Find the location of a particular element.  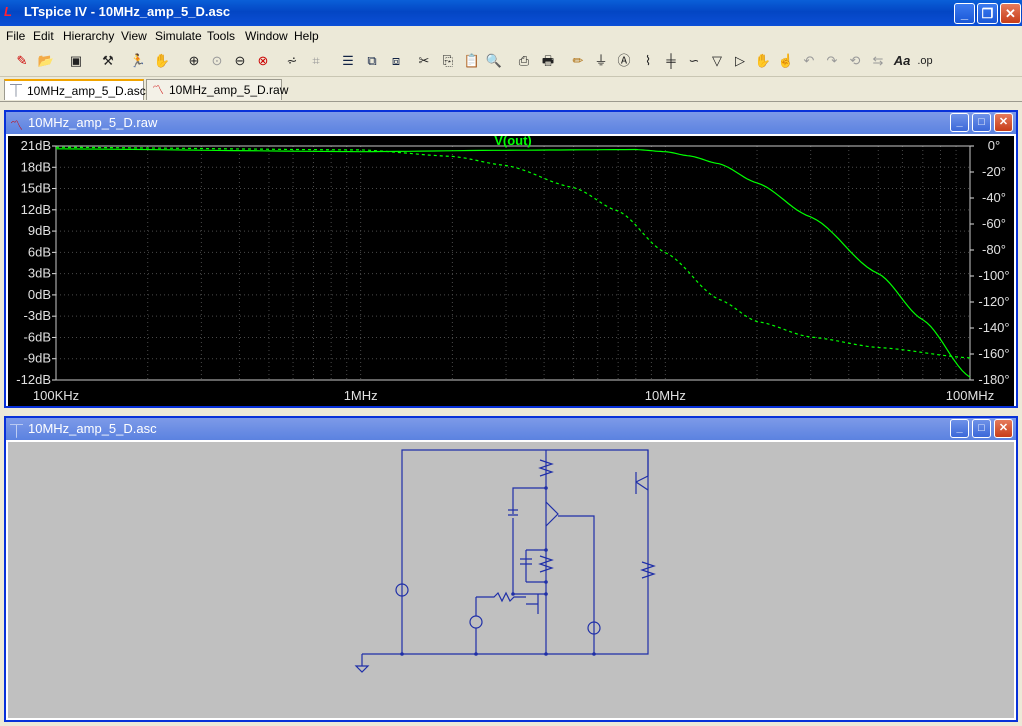

menu-window: Window is located at coordinates (266, 36).